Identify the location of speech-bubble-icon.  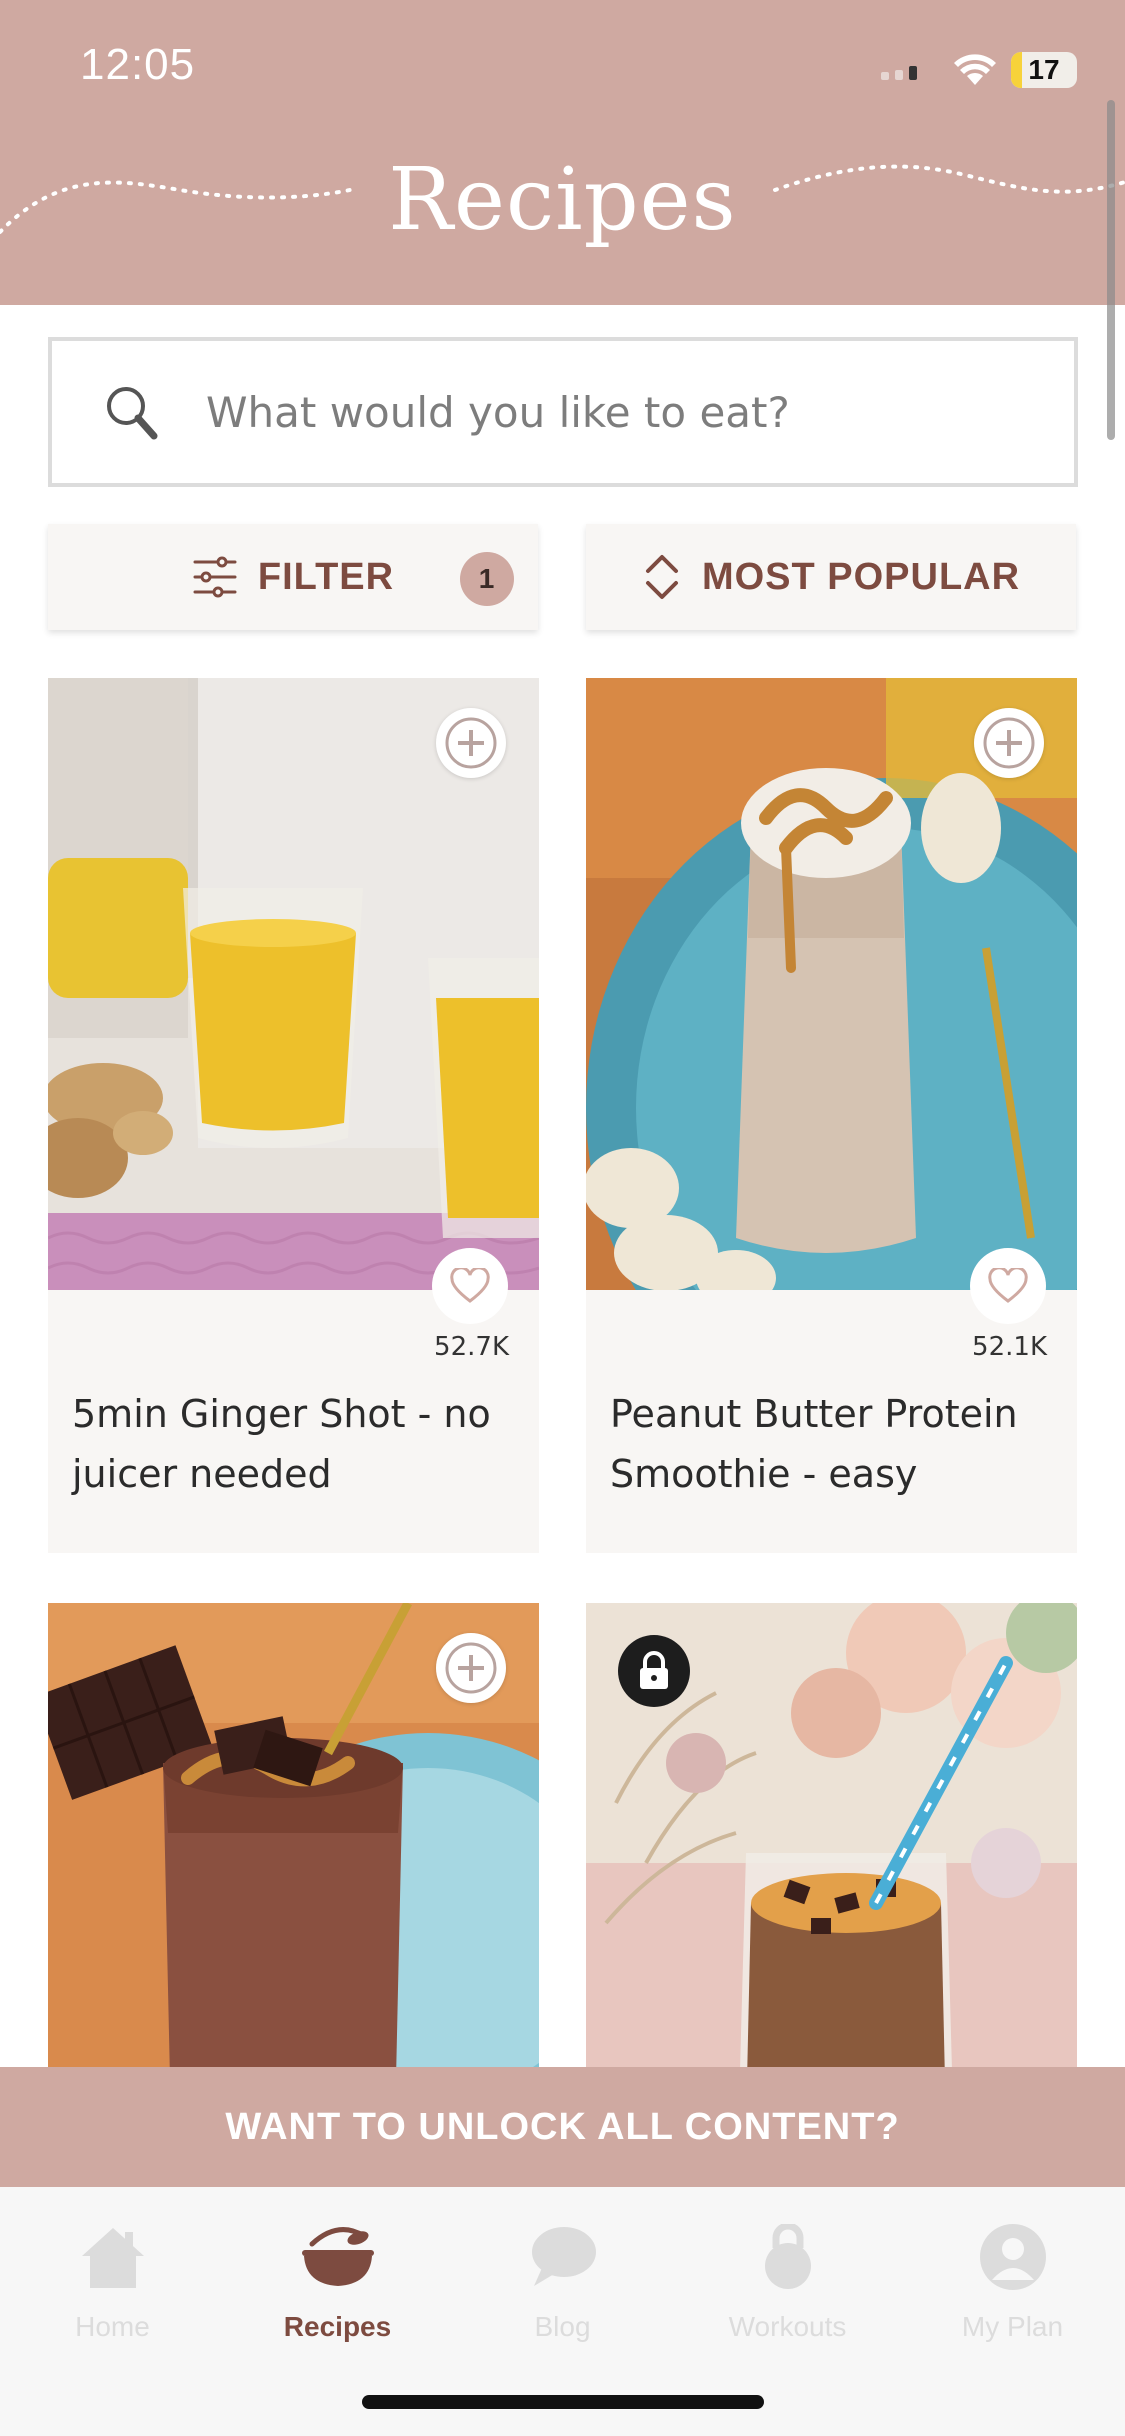
(563, 2256).